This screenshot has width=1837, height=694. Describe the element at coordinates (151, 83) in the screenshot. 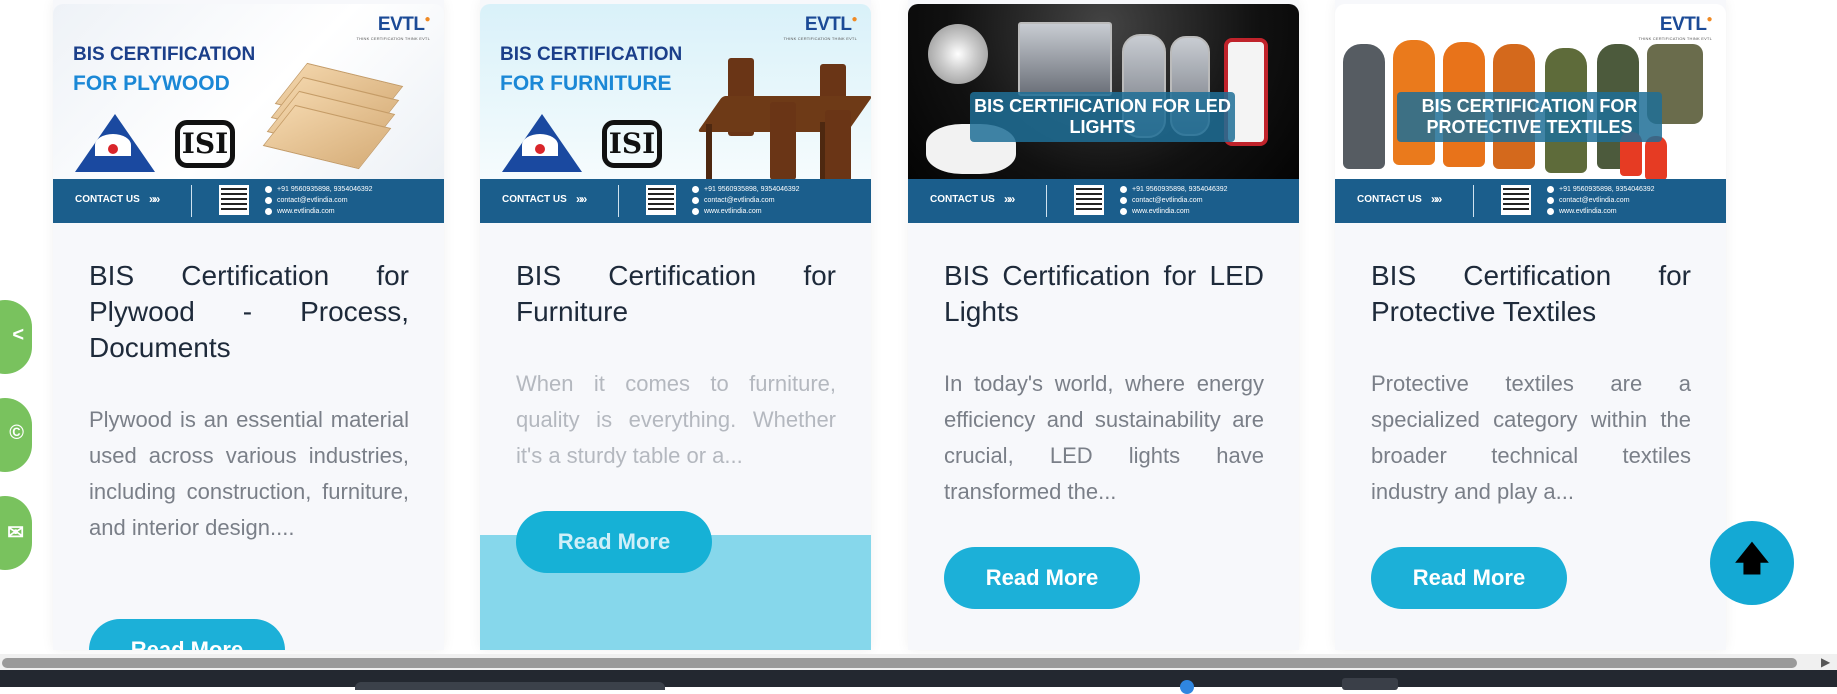

I see `banner-heading-line2: FOR PLYWOOD` at that location.